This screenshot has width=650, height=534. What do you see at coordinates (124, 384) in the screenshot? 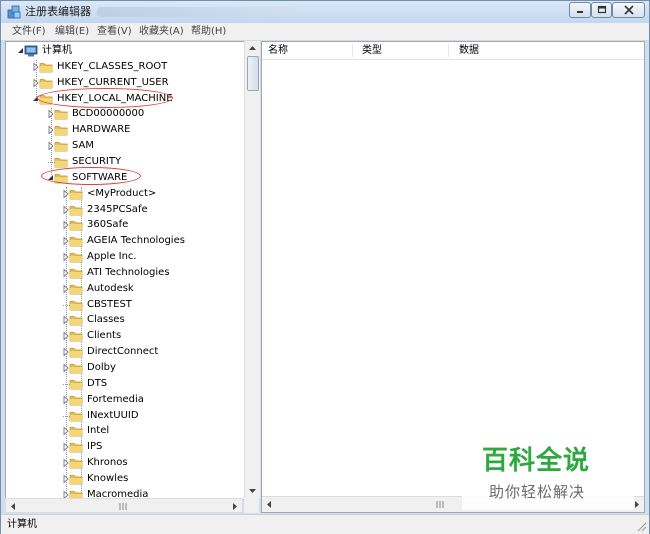
I see `tree-item-software-child: DTS` at bounding box center [124, 384].